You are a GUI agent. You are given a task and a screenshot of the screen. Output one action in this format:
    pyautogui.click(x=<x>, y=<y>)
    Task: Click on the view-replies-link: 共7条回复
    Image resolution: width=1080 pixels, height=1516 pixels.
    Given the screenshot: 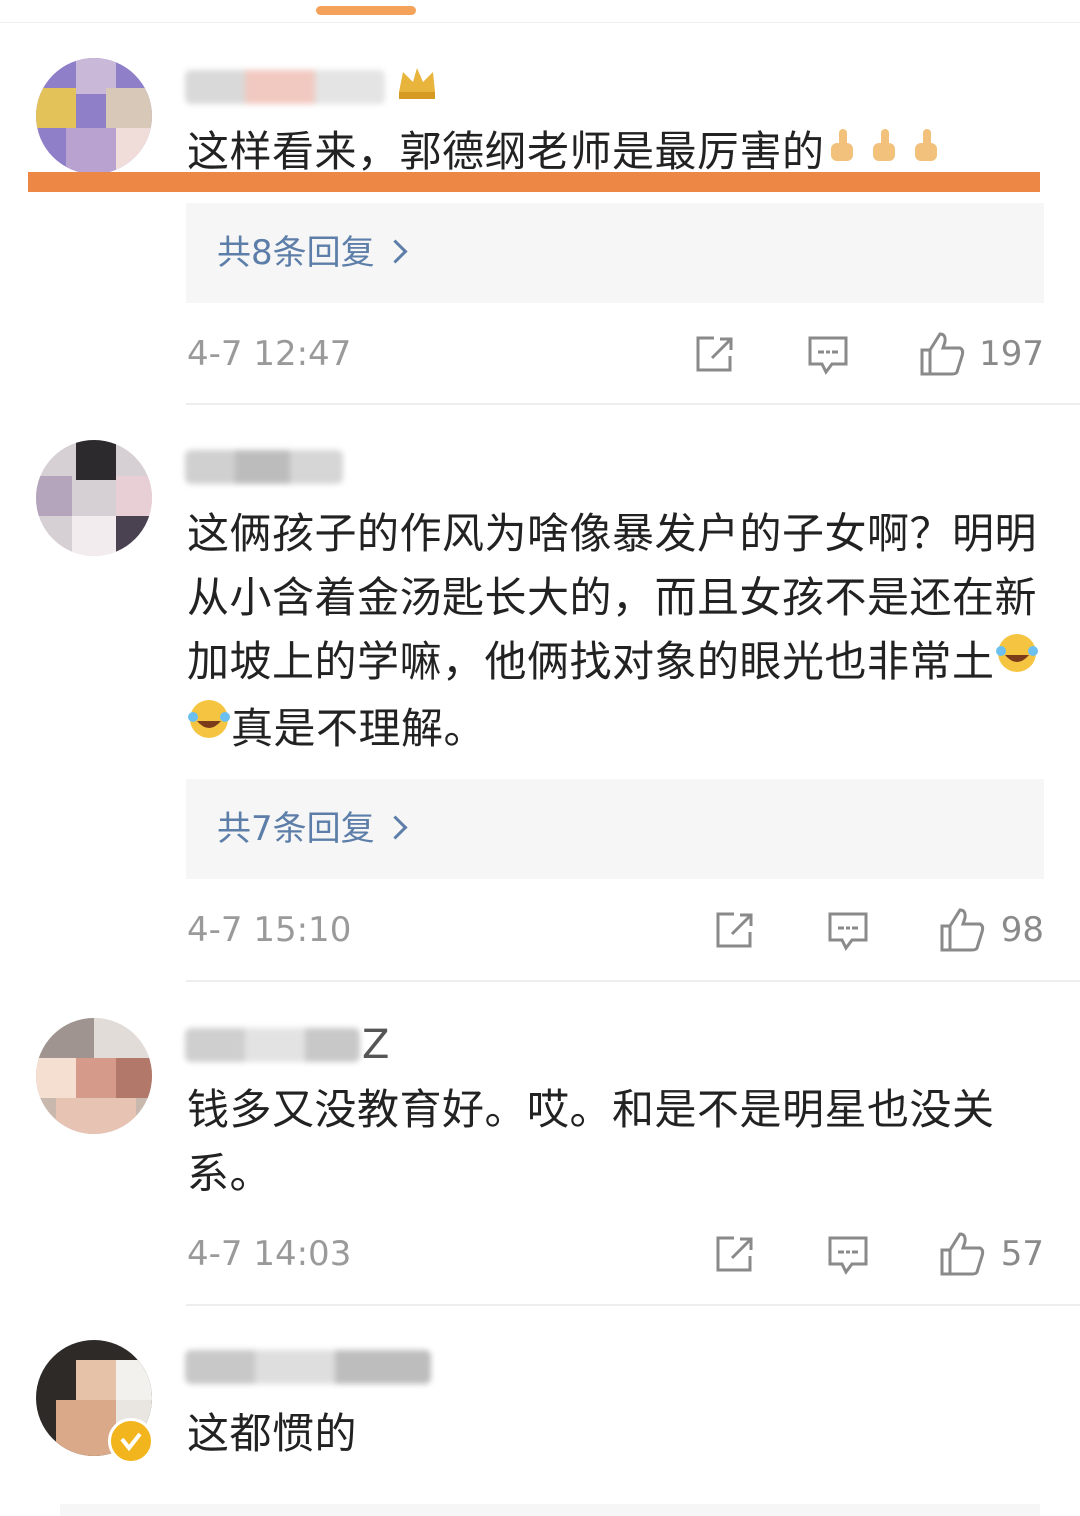 What is the action you would take?
    pyautogui.click(x=312, y=829)
    